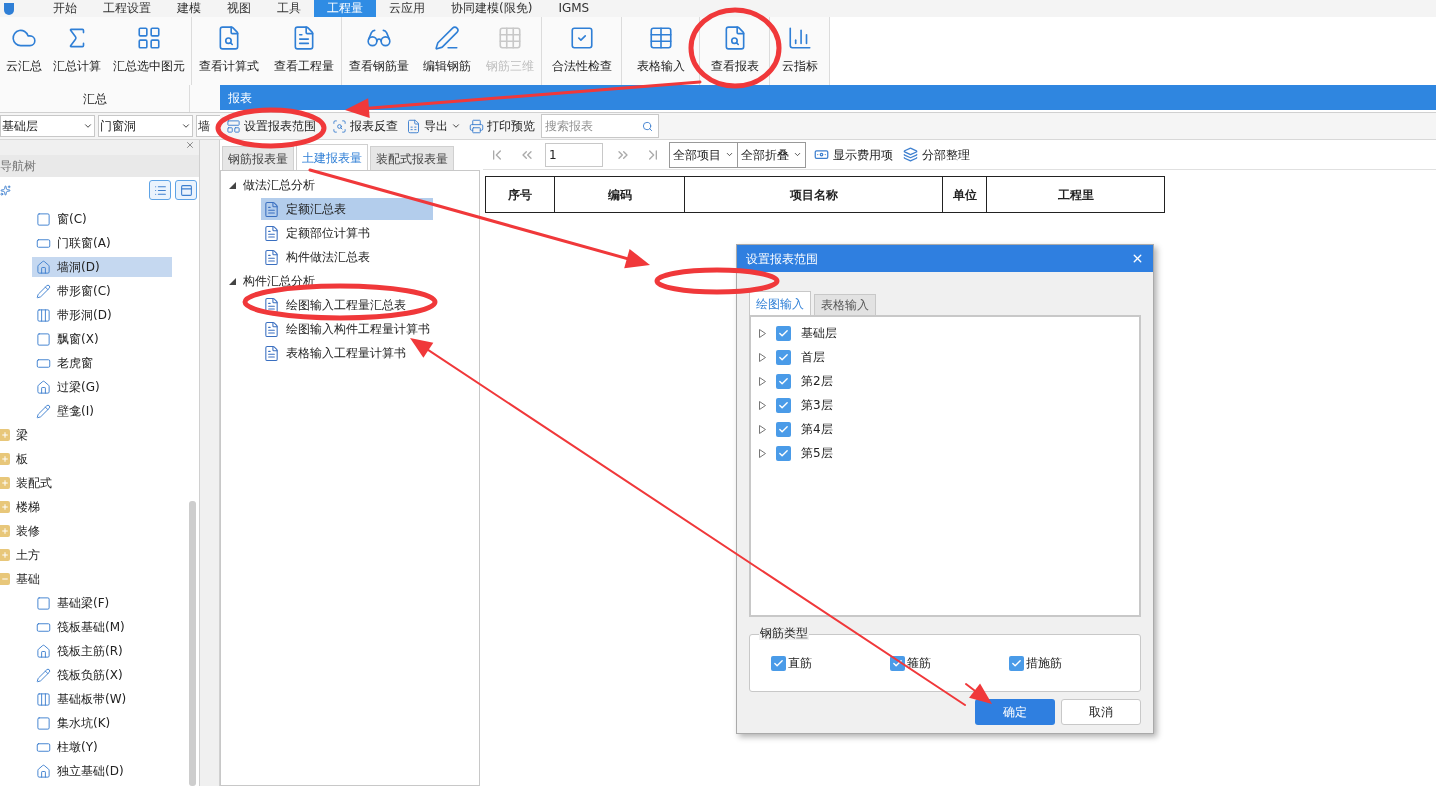  I want to click on dropdown: 墙, so click(208, 126).